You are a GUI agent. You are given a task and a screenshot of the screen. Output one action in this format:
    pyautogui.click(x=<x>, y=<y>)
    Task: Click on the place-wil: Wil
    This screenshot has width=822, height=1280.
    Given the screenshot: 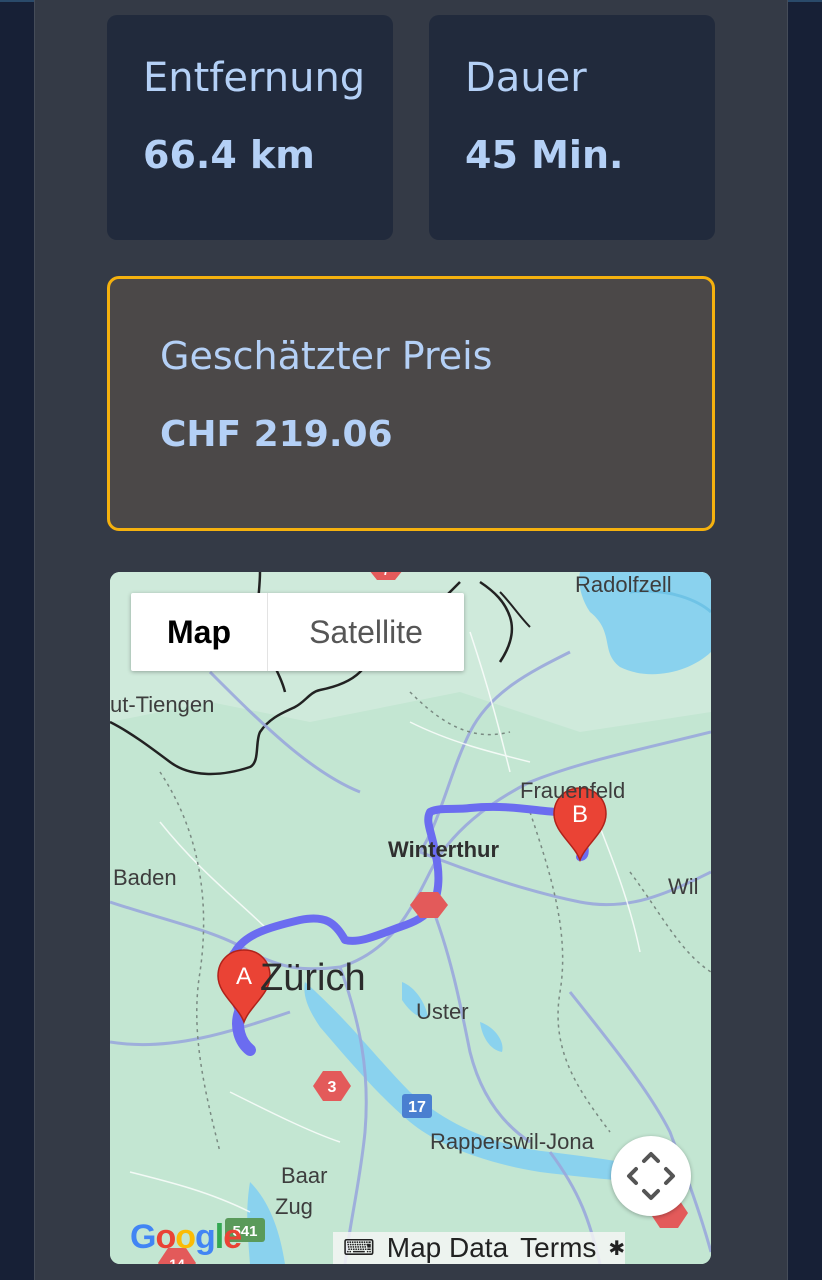 What is the action you would take?
    pyautogui.click(x=683, y=886)
    